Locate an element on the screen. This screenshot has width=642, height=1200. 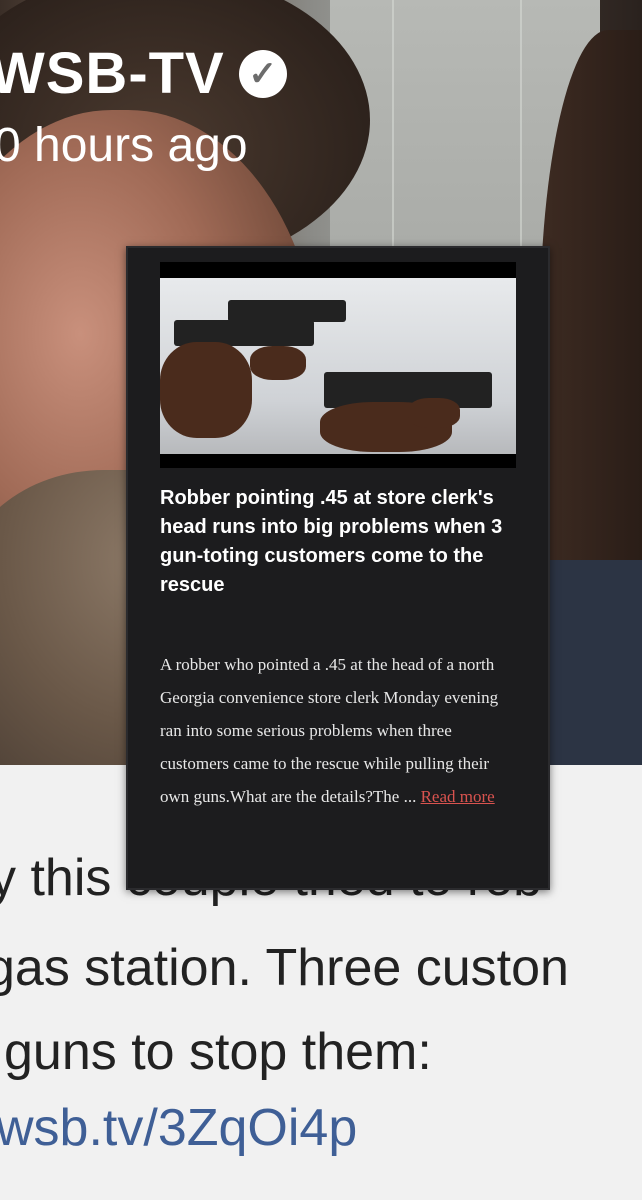
read-more-link: Read more is located at coordinates (458, 796).